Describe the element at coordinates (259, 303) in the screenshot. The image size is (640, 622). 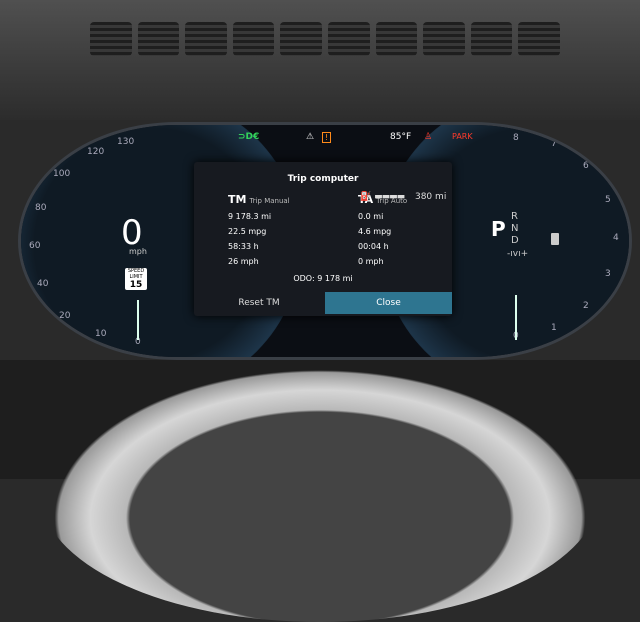
I see `reset-tm-button: Reset TM` at that location.